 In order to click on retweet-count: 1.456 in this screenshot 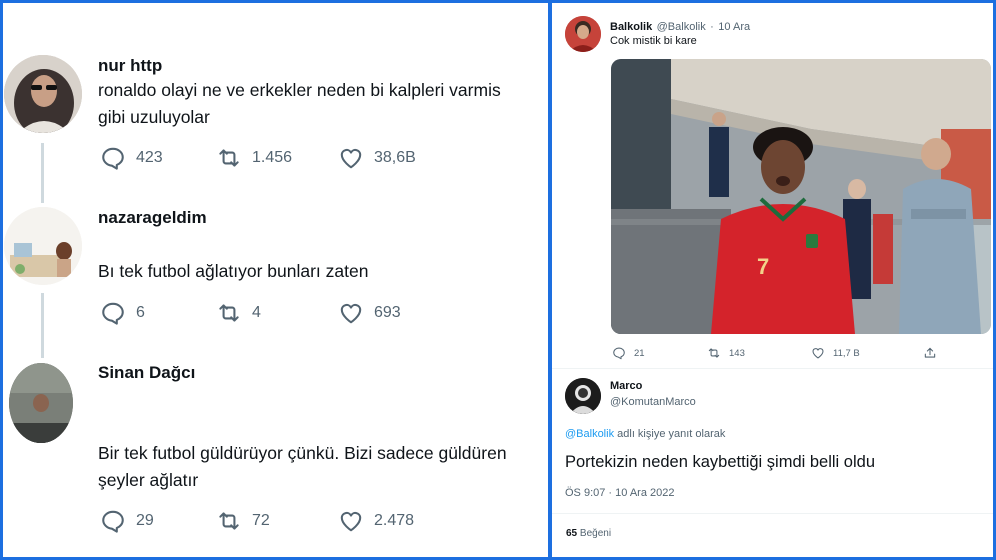, I will do `click(272, 157)`.